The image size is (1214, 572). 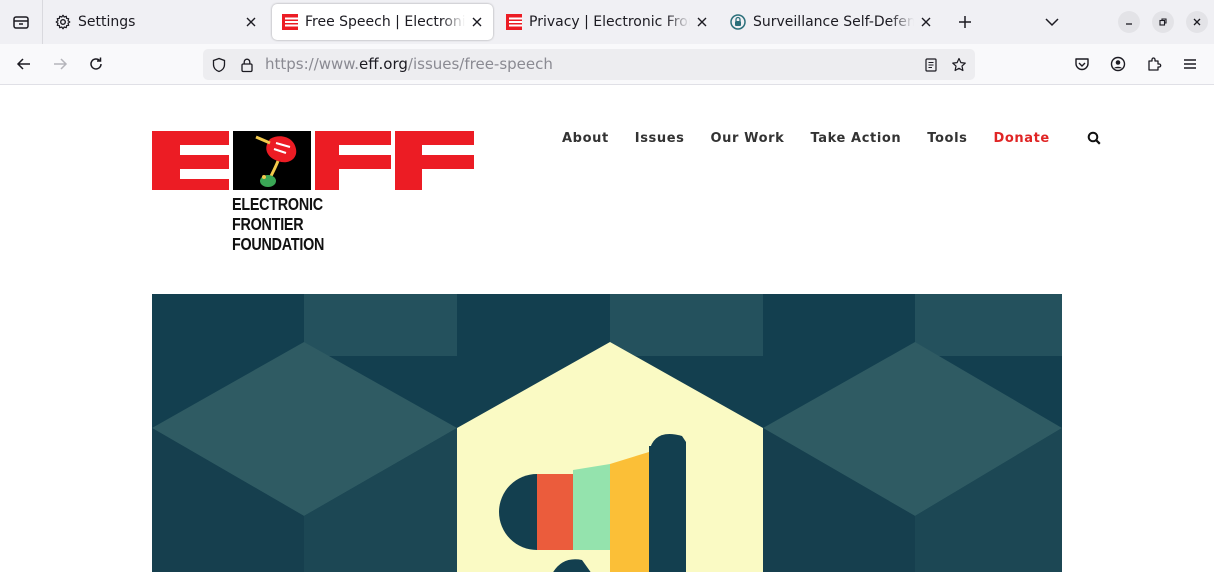 I want to click on arrow-left-icon, so click(x=23, y=64).